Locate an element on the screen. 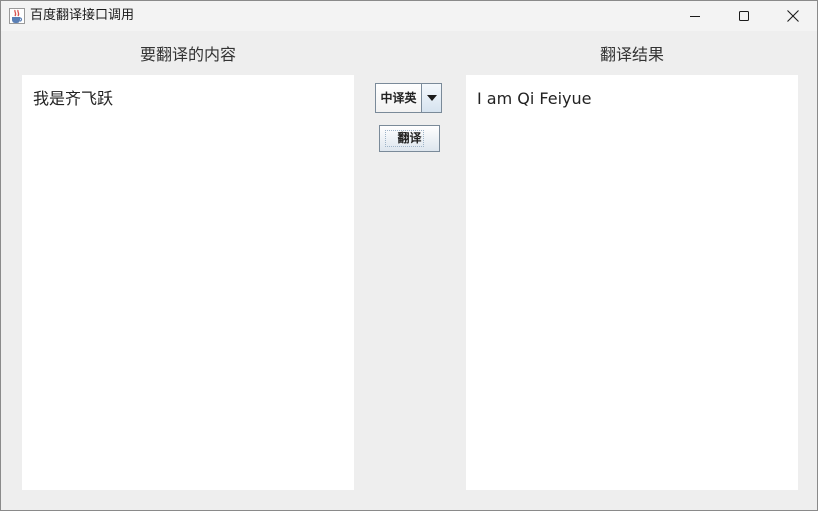  source-heading: 要翻译的内容 is located at coordinates (187, 54).